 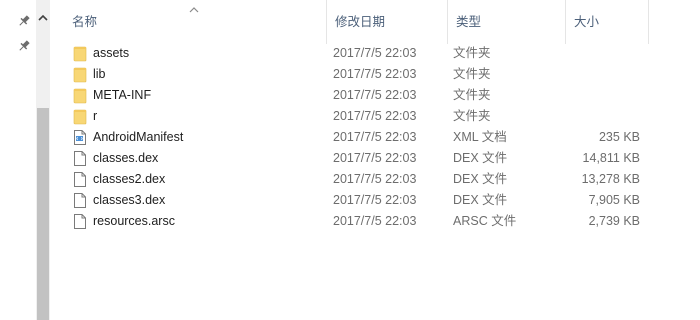 I want to click on file-size: 7,905 KB, so click(x=614, y=200).